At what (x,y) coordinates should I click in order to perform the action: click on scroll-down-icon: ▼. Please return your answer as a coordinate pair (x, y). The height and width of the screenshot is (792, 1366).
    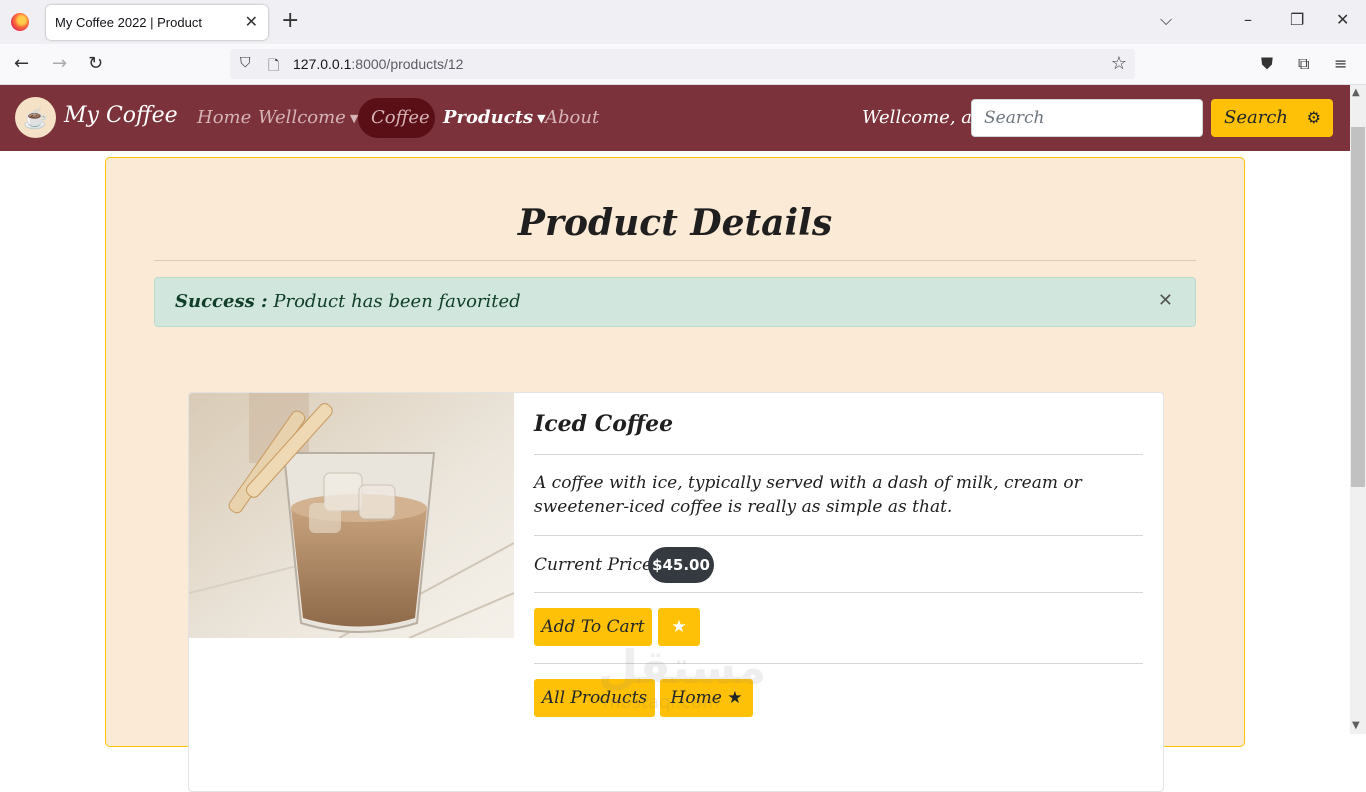
    Looking at the image, I should click on (1356, 725).